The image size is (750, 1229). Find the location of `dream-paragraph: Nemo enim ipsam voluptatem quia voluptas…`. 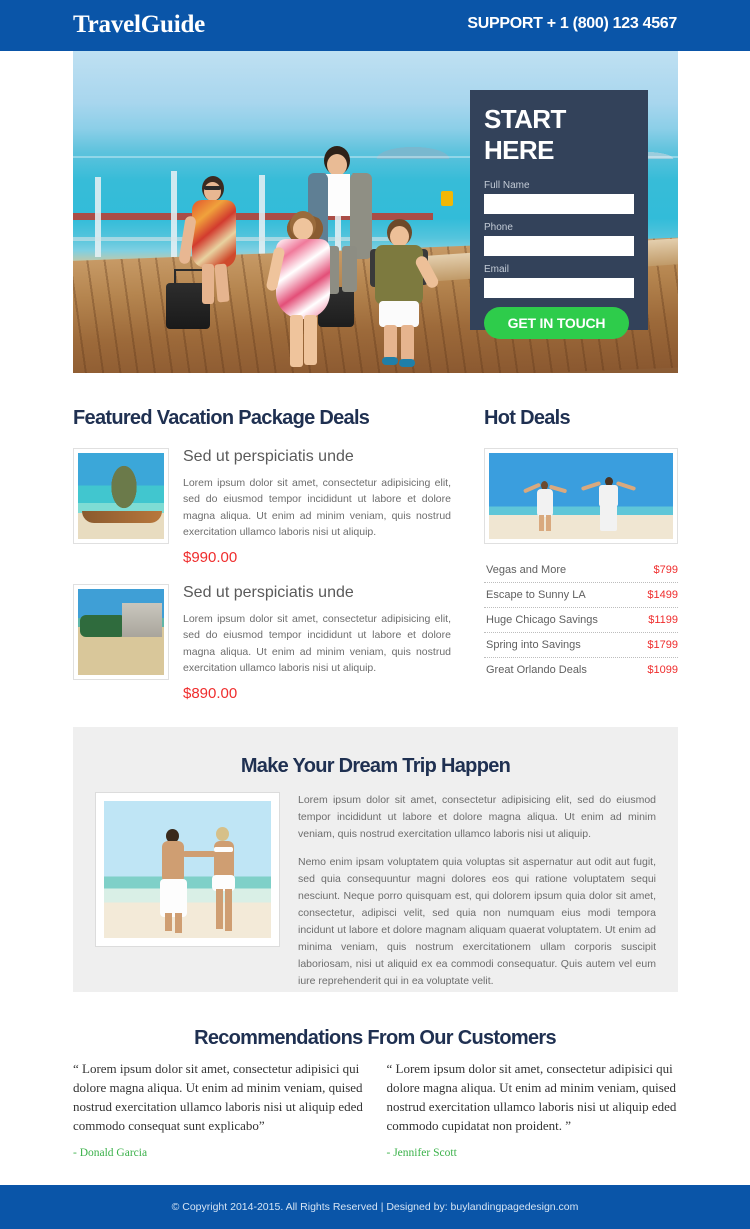

dream-paragraph: Nemo enim ipsam voluptatem quia voluptas… is located at coordinates (477, 921).